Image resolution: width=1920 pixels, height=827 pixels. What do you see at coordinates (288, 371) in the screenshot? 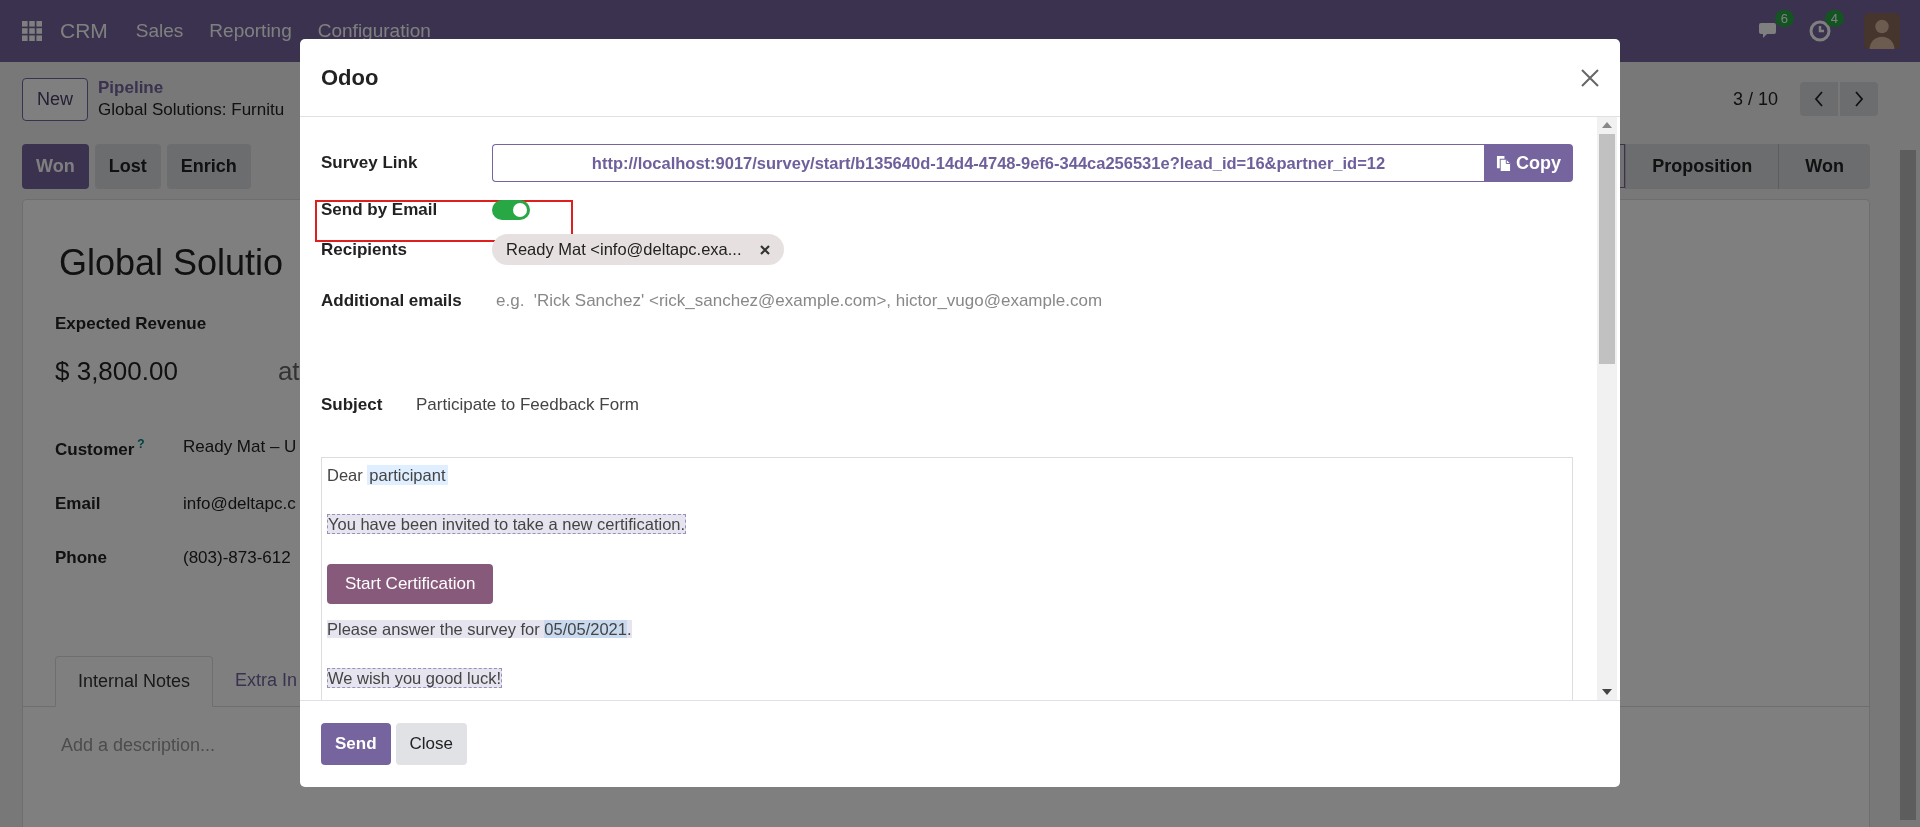
I see `probability-label: at` at bounding box center [288, 371].